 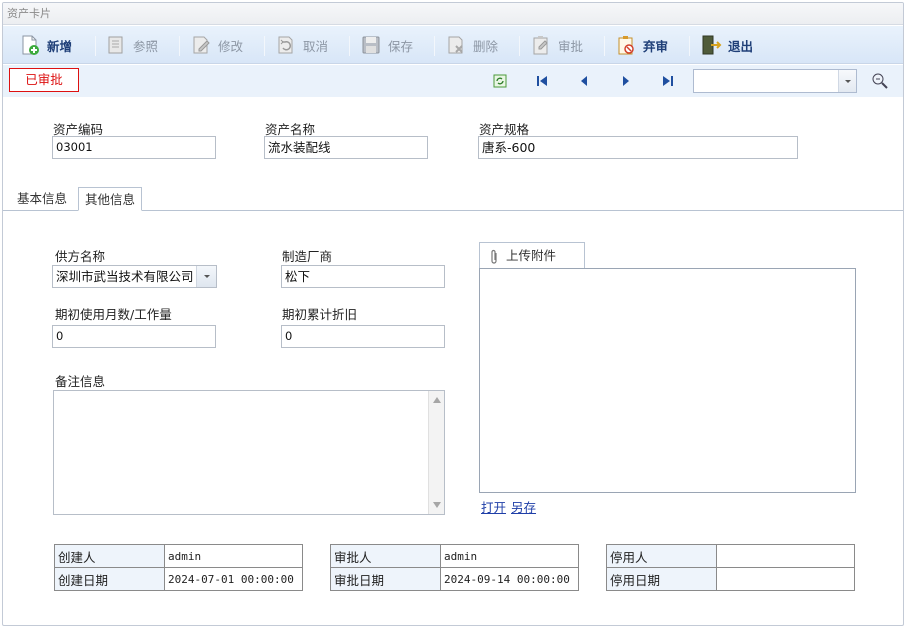 I want to click on approve-button: 审批, so click(x=556, y=45).